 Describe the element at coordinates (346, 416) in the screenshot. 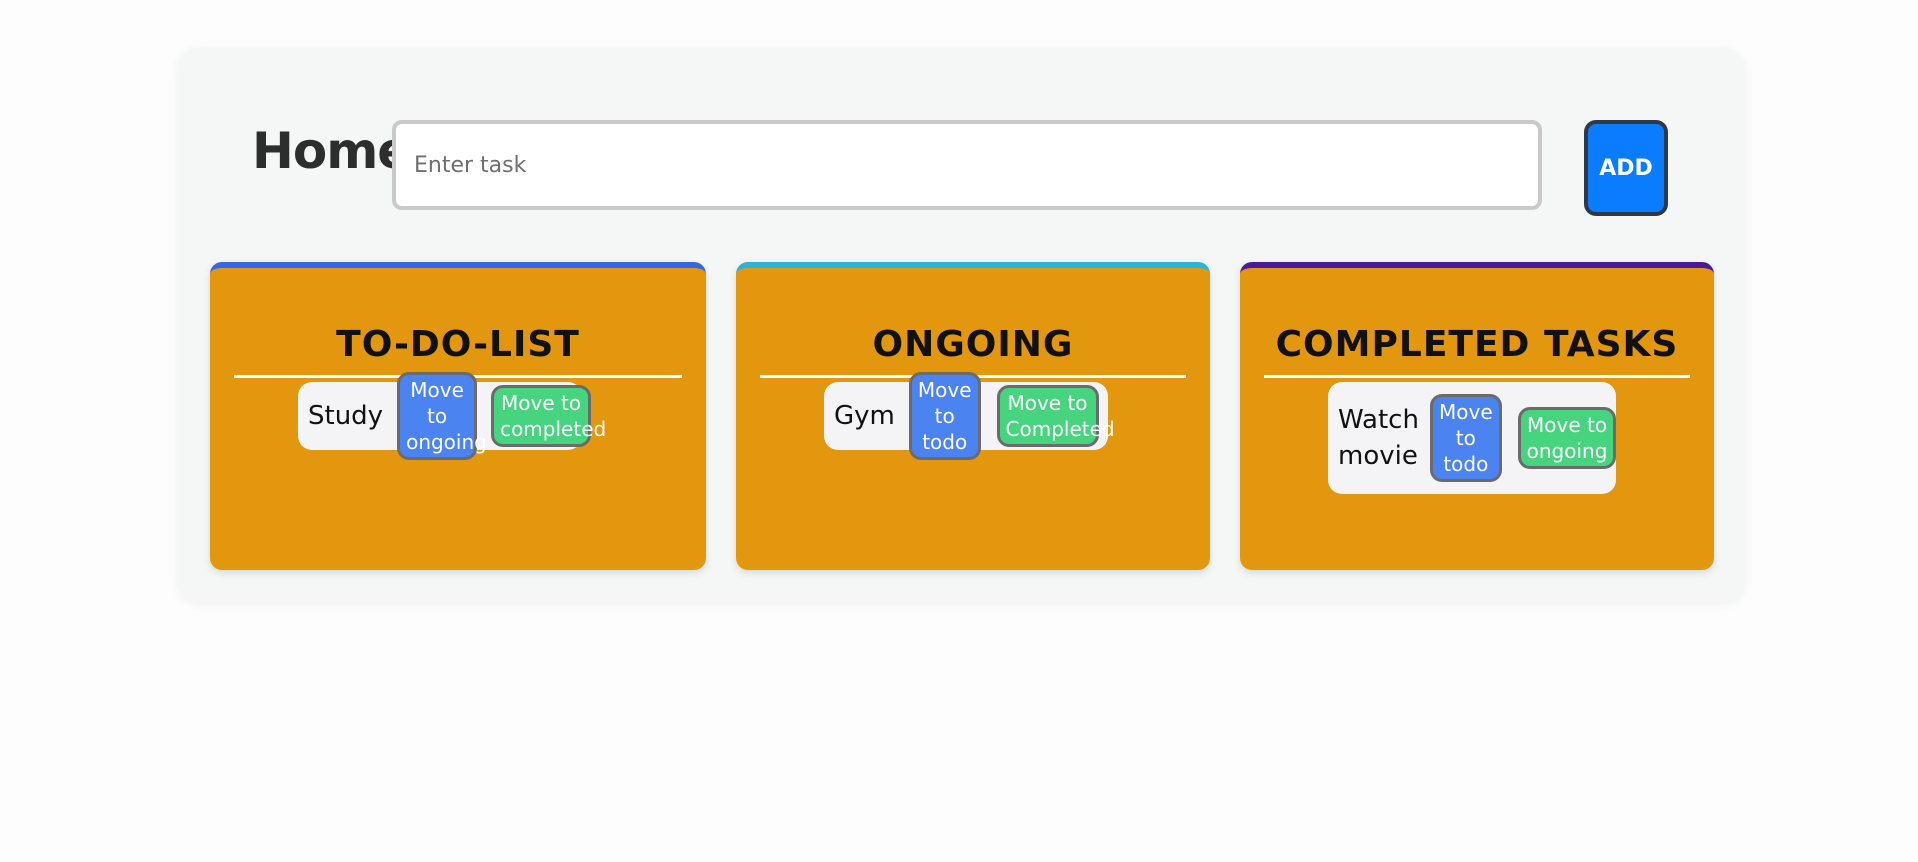

I see `task-name: Study` at that location.